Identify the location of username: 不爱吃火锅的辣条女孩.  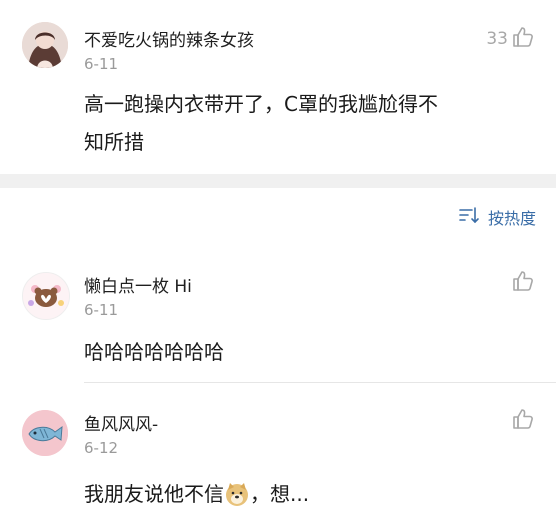
(169, 38).